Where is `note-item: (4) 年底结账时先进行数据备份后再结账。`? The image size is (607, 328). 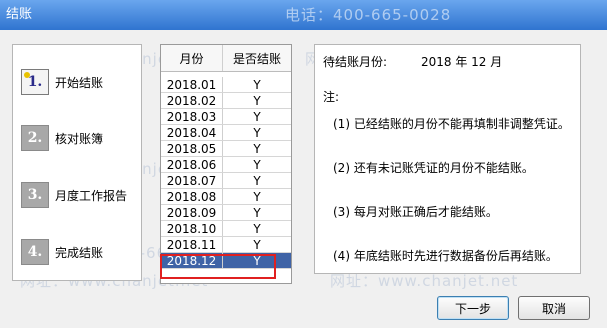
note-item: (4) 年底结账时先进行数据备份后再结账。 is located at coordinates (445, 256).